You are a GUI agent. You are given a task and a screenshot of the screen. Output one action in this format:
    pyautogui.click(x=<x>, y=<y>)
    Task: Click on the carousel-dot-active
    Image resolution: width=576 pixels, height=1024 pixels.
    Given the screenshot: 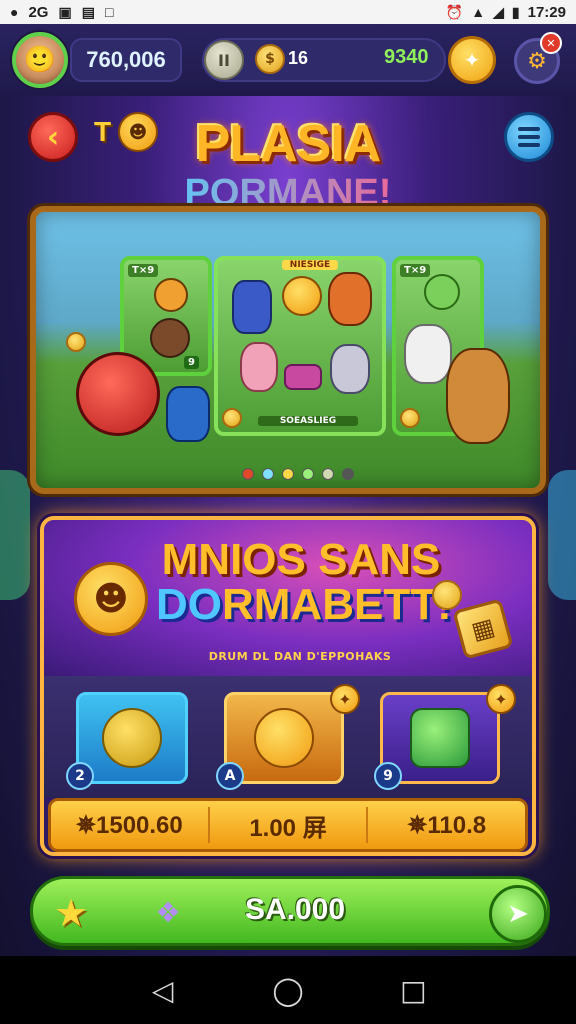 What is the action you would take?
    pyautogui.click(x=248, y=474)
    